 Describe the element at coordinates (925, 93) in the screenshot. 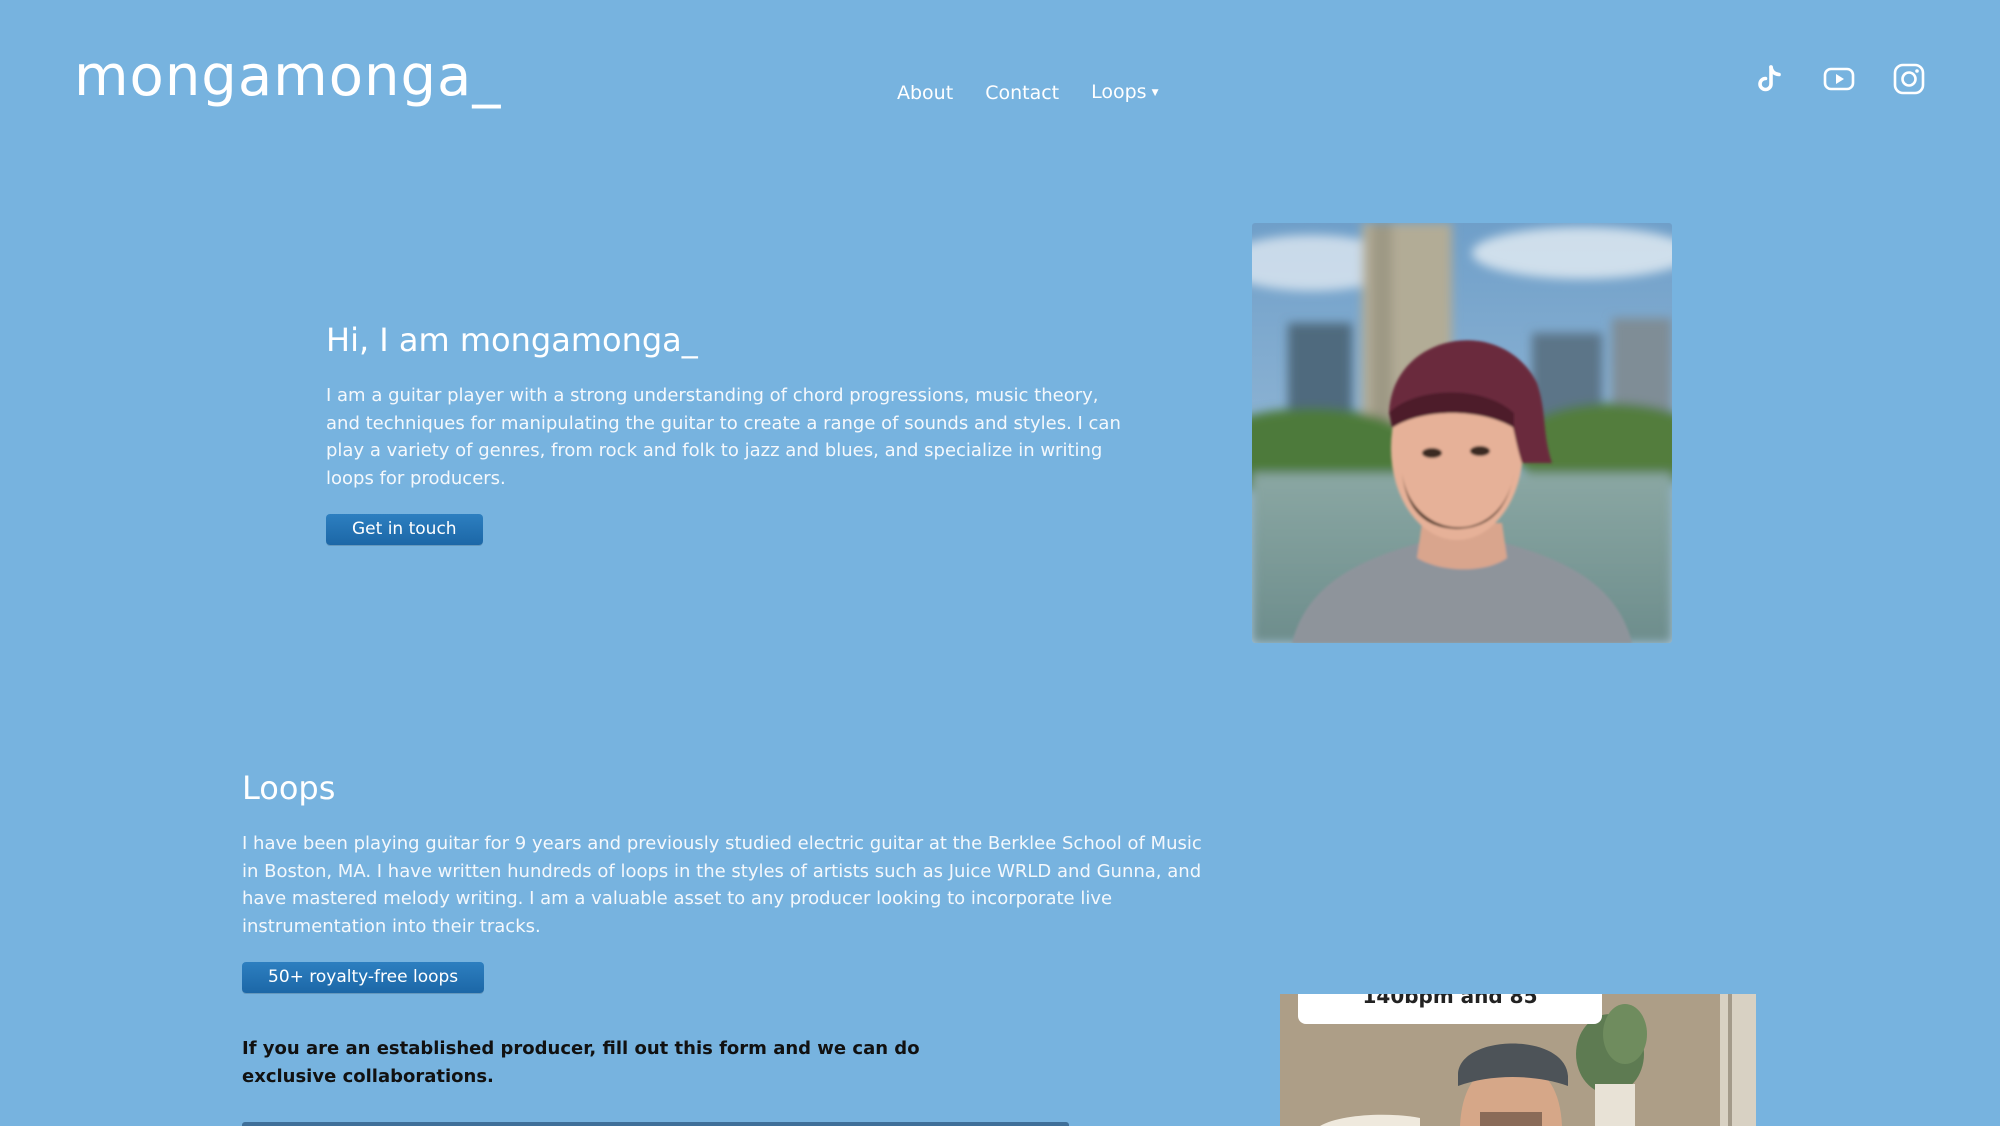

I see `nav-about-link: About` at that location.